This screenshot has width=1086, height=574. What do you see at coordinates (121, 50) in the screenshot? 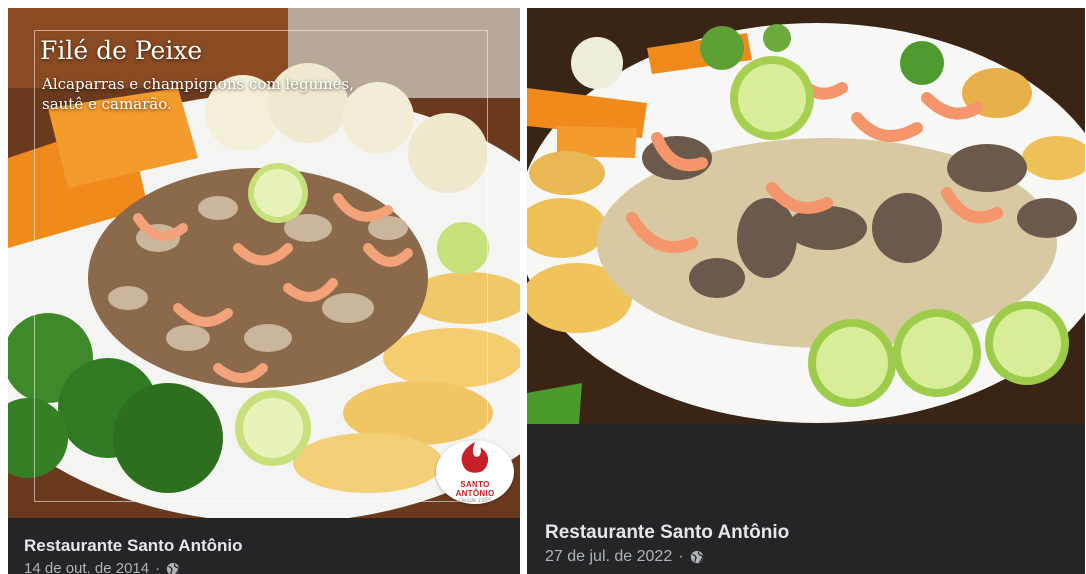
I see `photo-title: Filé de Peixe` at bounding box center [121, 50].